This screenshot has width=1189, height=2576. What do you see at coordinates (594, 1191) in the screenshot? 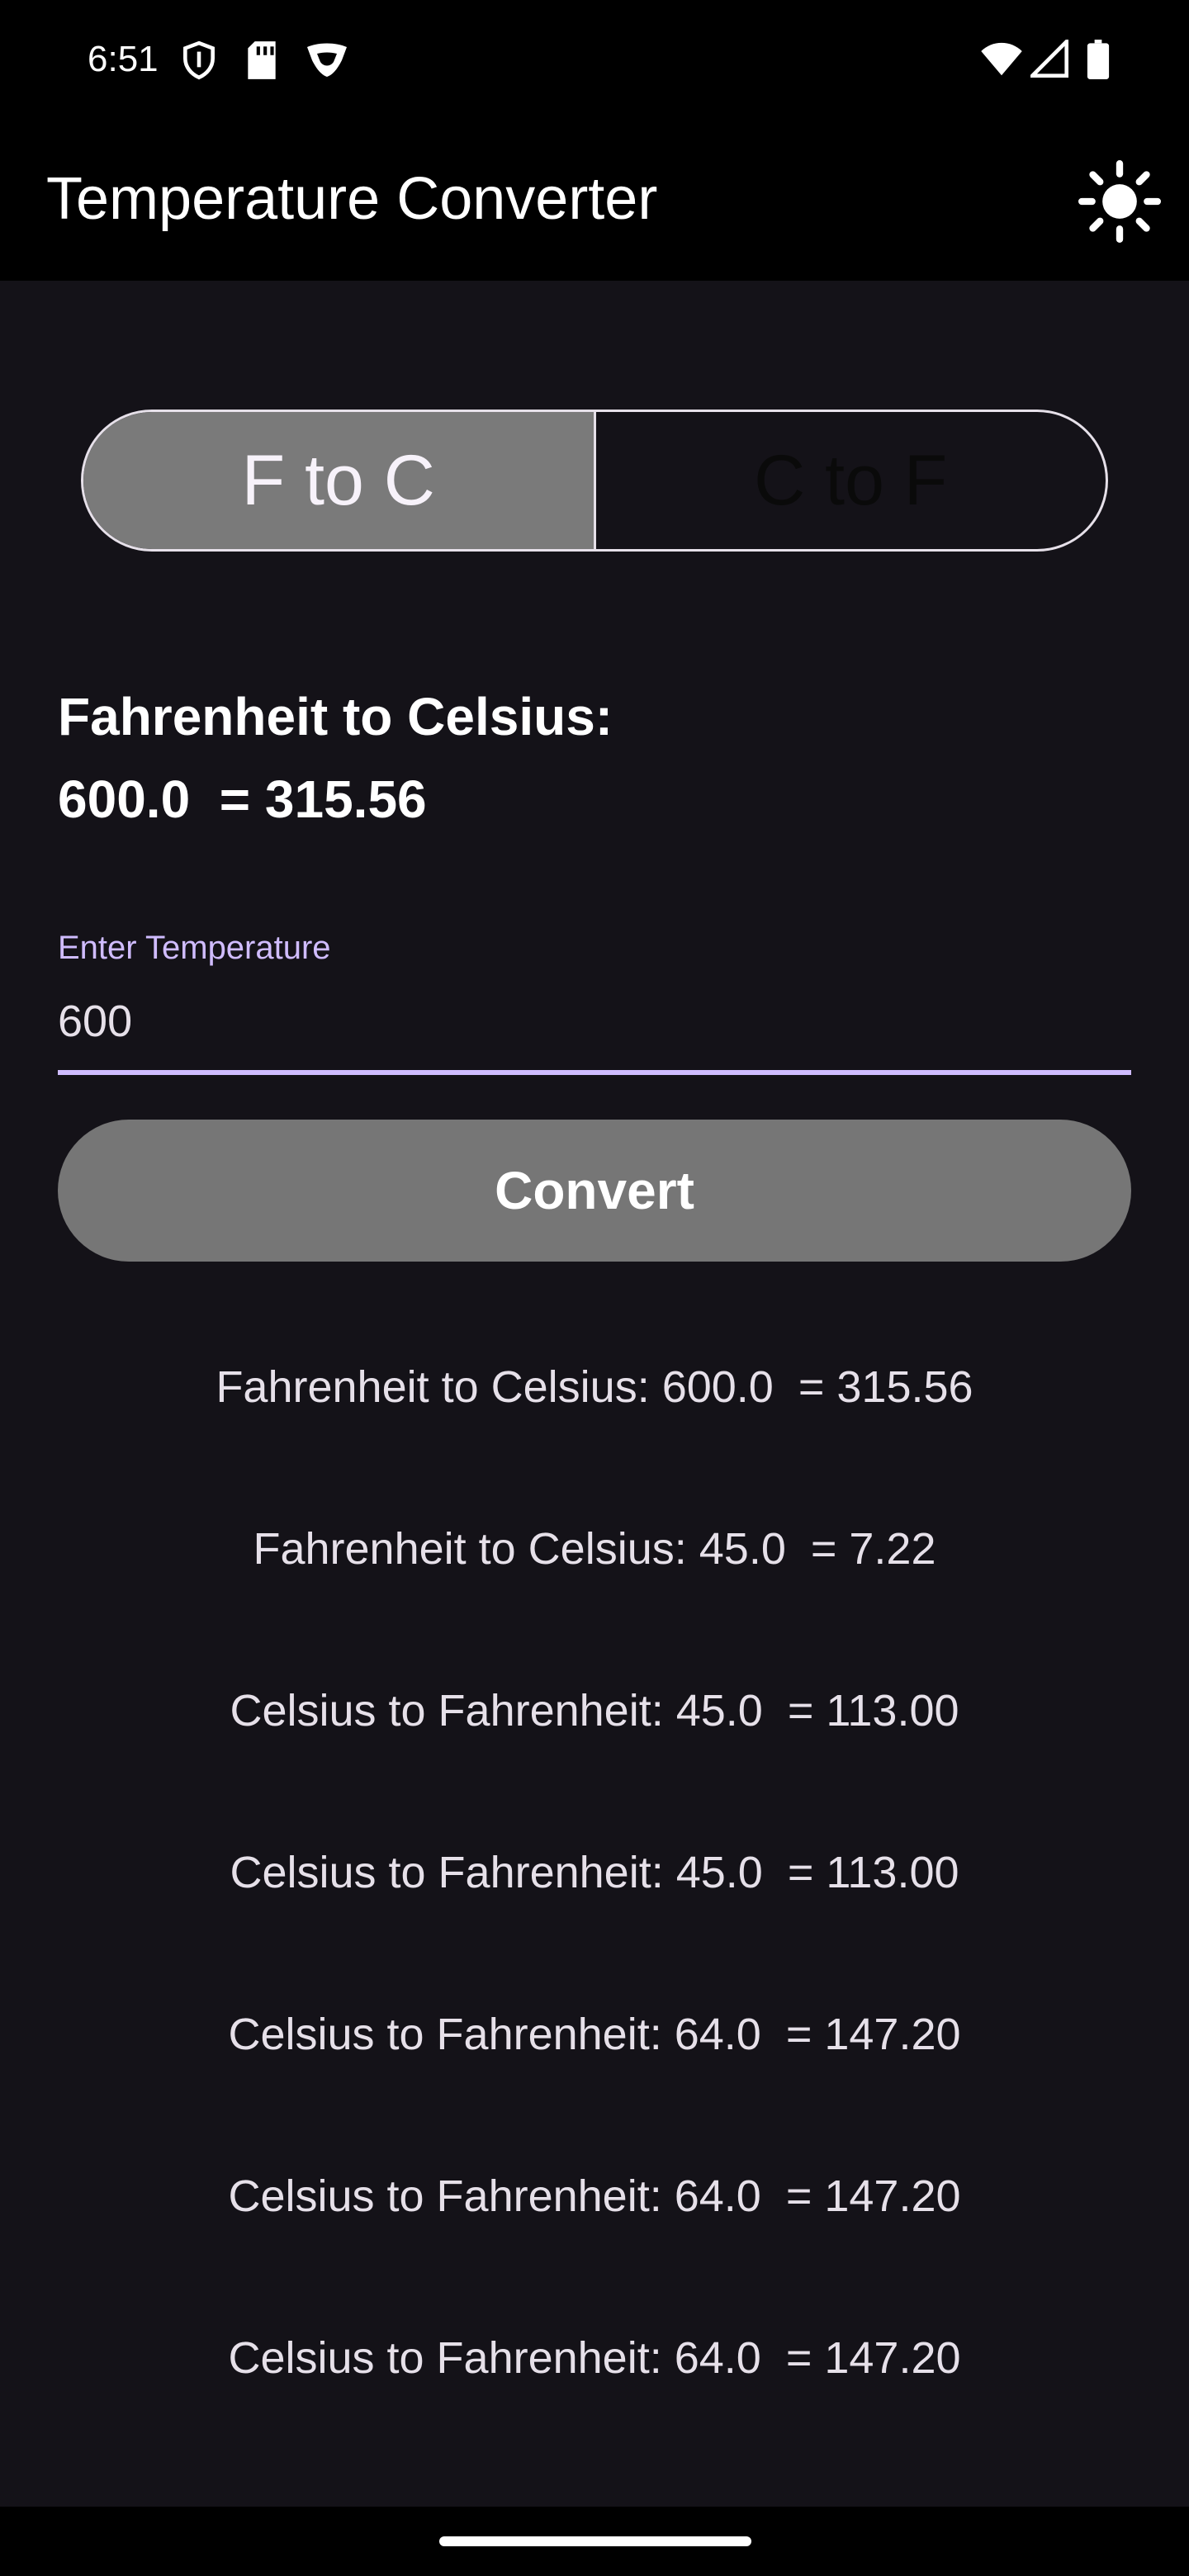
I see `convert-button: Convert` at bounding box center [594, 1191].